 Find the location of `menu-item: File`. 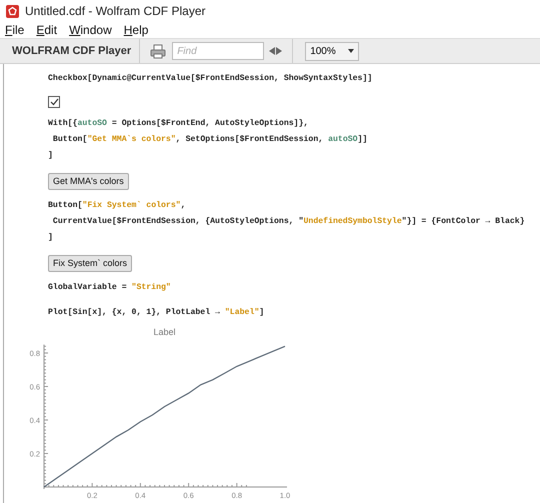

menu-item: File is located at coordinates (14, 30).